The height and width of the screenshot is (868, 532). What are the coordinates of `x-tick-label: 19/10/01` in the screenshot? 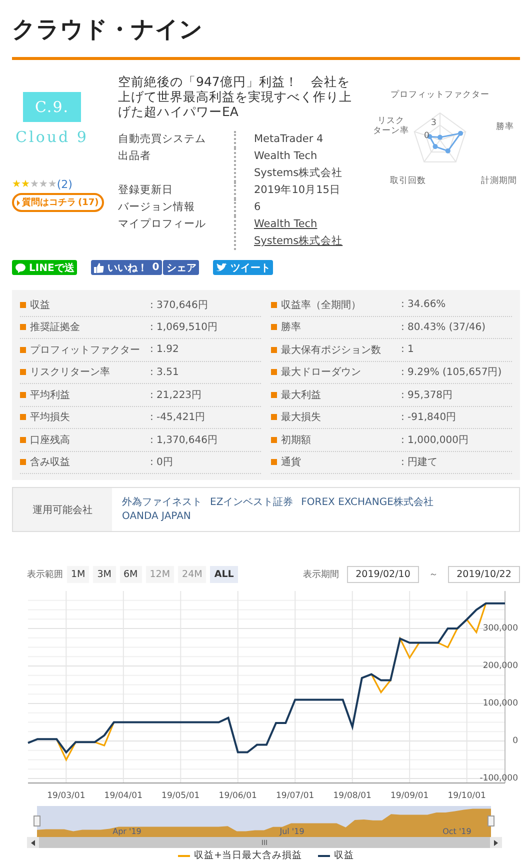 It's located at (467, 796).